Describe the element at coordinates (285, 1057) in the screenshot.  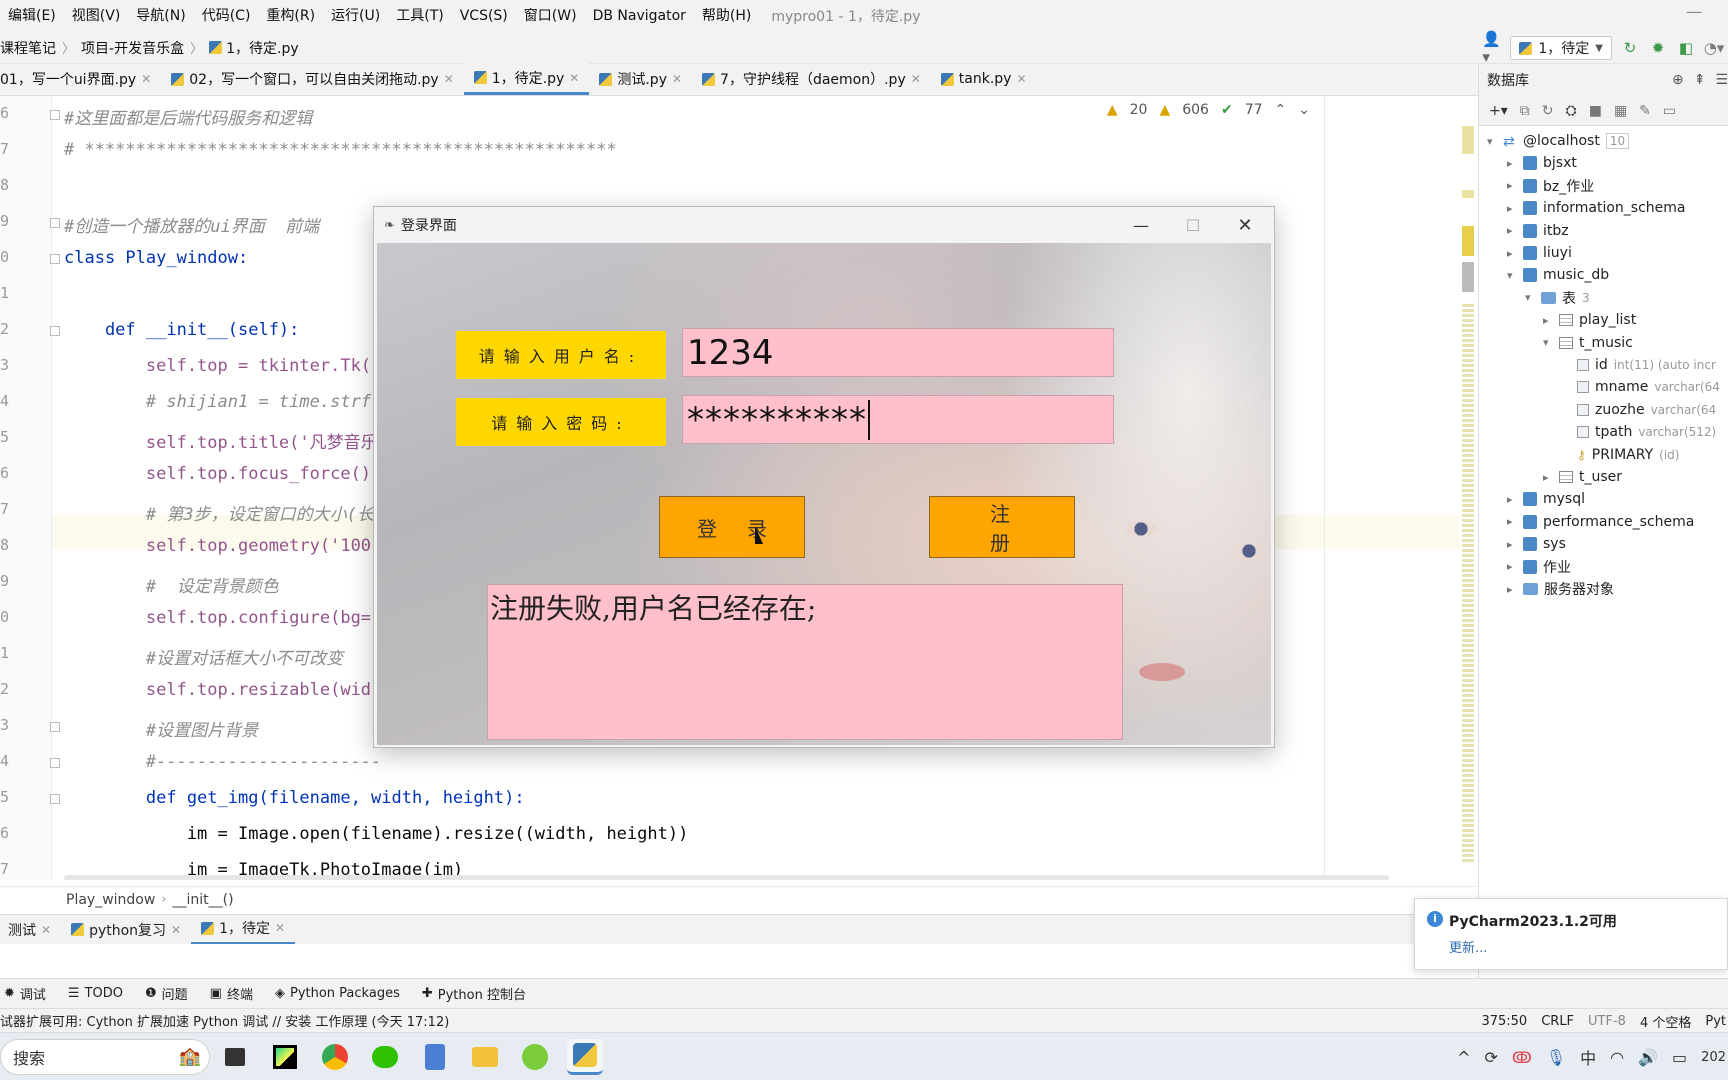
I see `pycharm-app-icon` at that location.